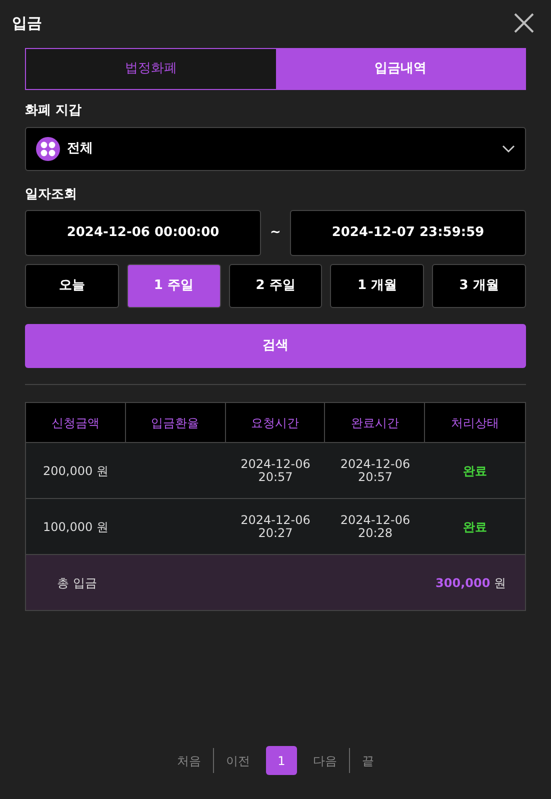 Image resolution: width=551 pixels, height=799 pixels. What do you see at coordinates (400, 69) in the screenshot?
I see `tab: 입금내역` at bounding box center [400, 69].